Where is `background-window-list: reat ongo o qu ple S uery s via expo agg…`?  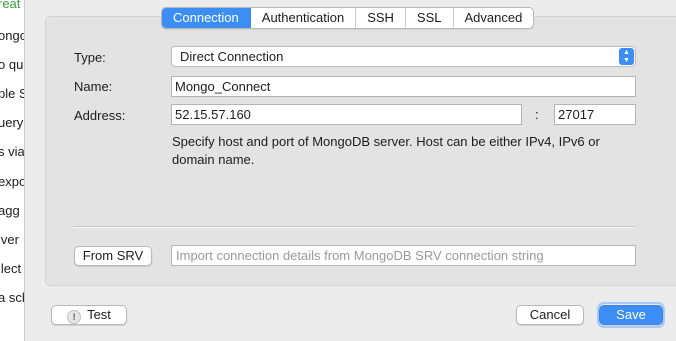 background-window-list: reat ongo o qu ple S uery s via expo agg… is located at coordinates (12, 170).